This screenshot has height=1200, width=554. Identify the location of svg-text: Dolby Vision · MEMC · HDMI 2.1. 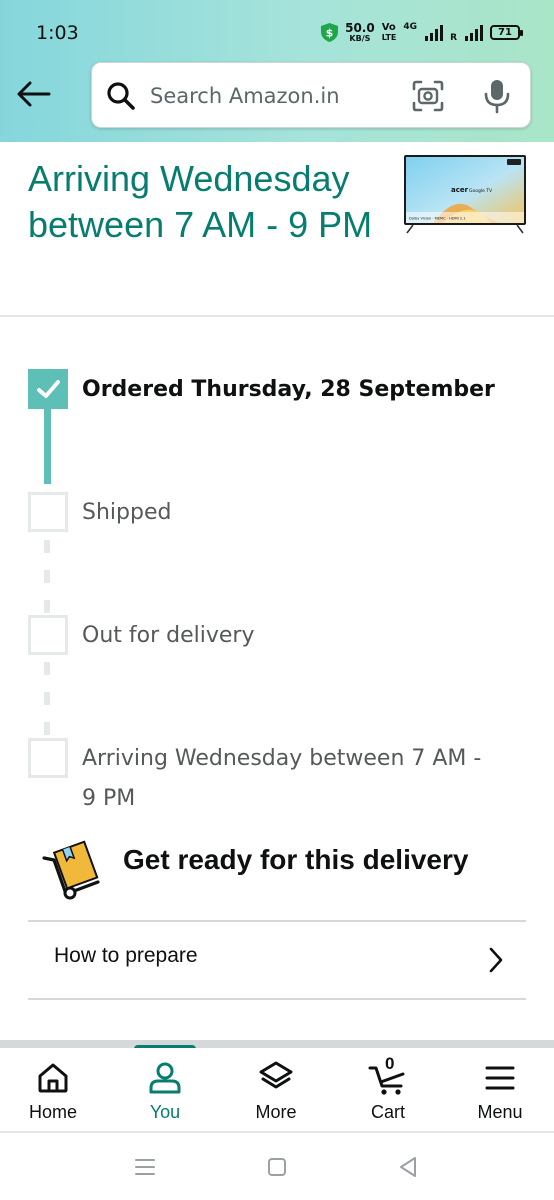
(437, 219).